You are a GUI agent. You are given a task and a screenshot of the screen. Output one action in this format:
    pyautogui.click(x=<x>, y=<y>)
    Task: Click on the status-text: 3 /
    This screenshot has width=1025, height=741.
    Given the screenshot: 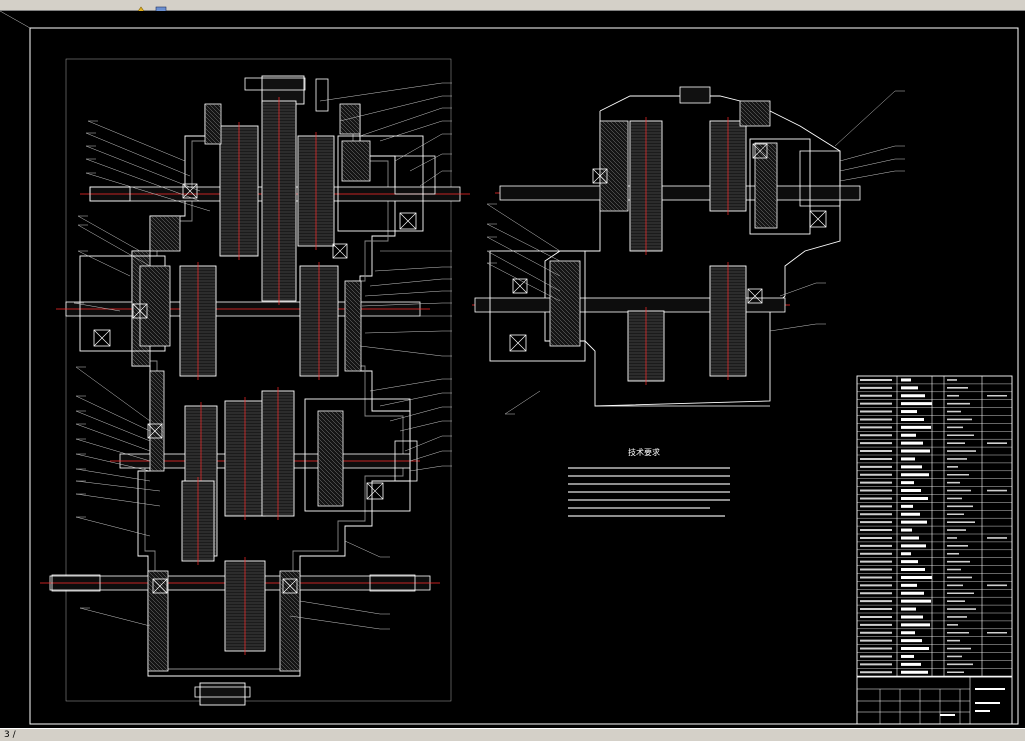 What is the action you would take?
    pyautogui.click(x=10, y=735)
    